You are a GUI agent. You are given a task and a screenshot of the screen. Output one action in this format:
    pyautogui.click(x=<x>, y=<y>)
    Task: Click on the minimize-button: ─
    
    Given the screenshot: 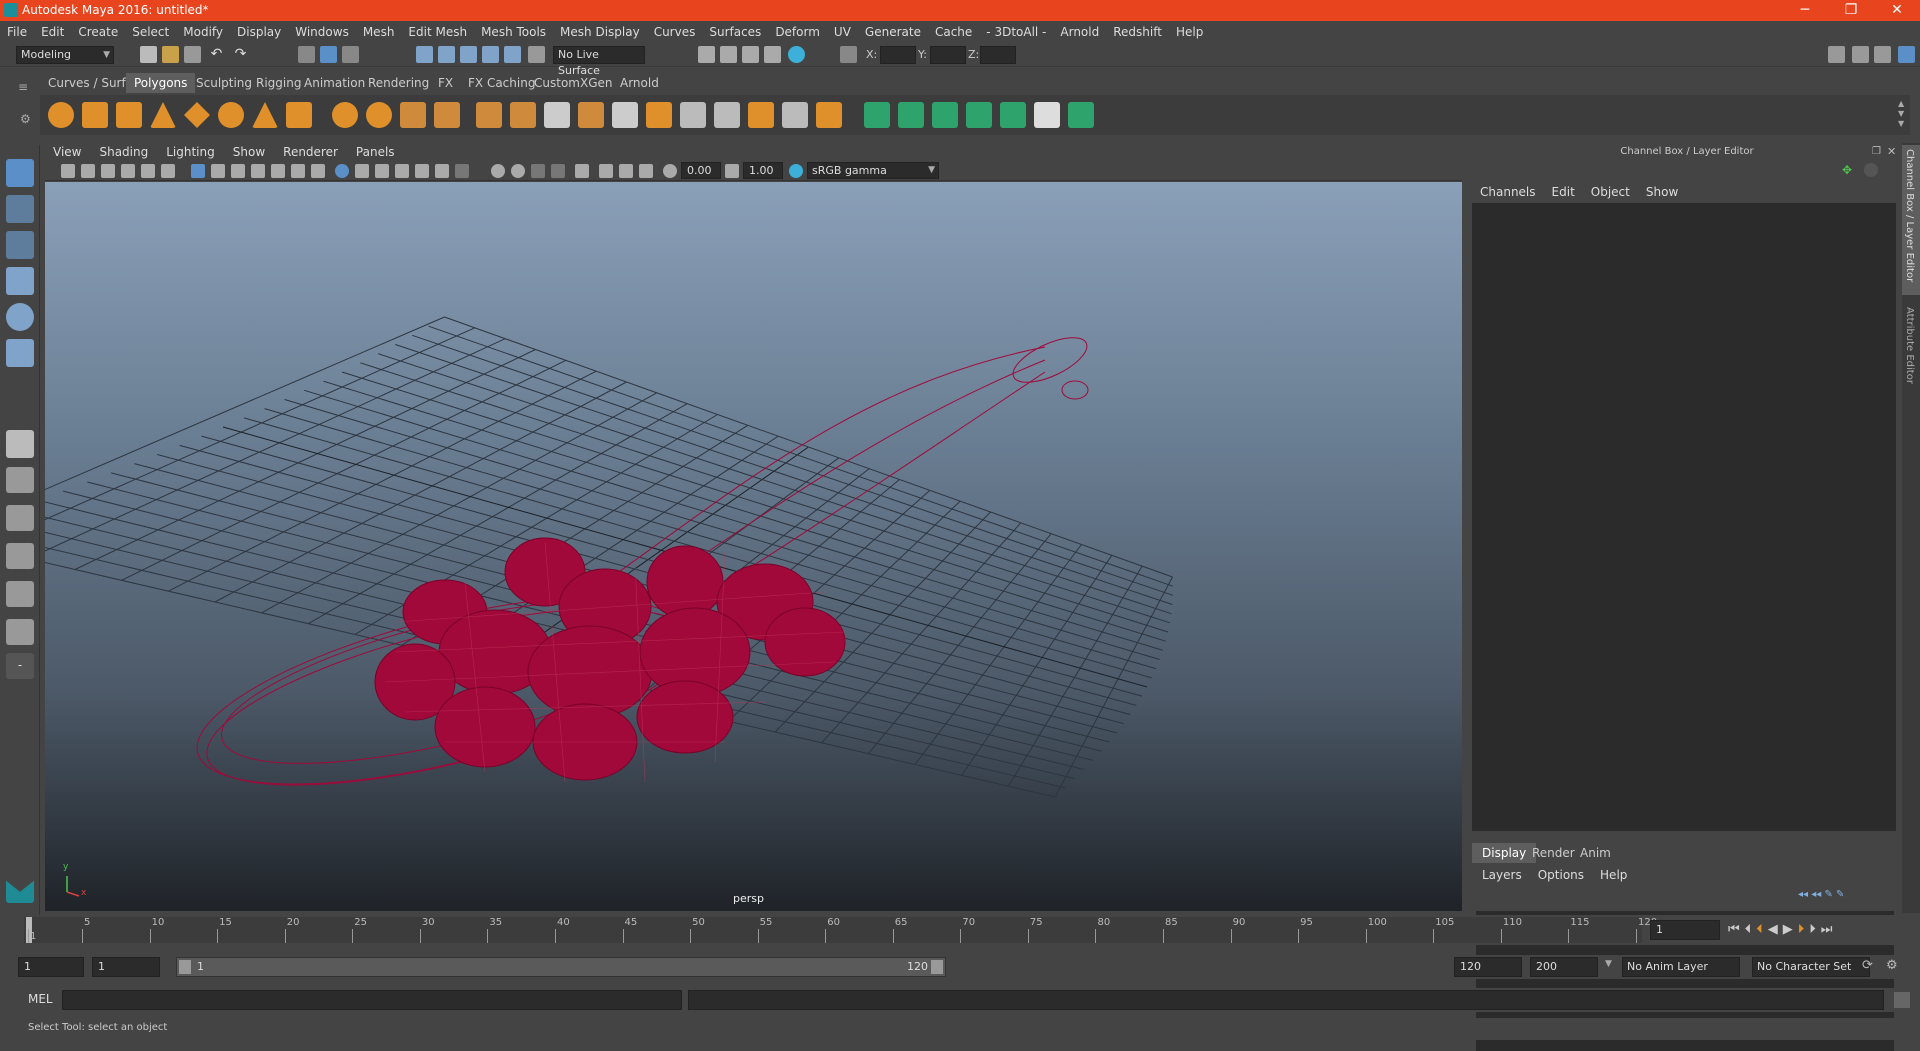 What is the action you would take?
    pyautogui.click(x=1805, y=10)
    